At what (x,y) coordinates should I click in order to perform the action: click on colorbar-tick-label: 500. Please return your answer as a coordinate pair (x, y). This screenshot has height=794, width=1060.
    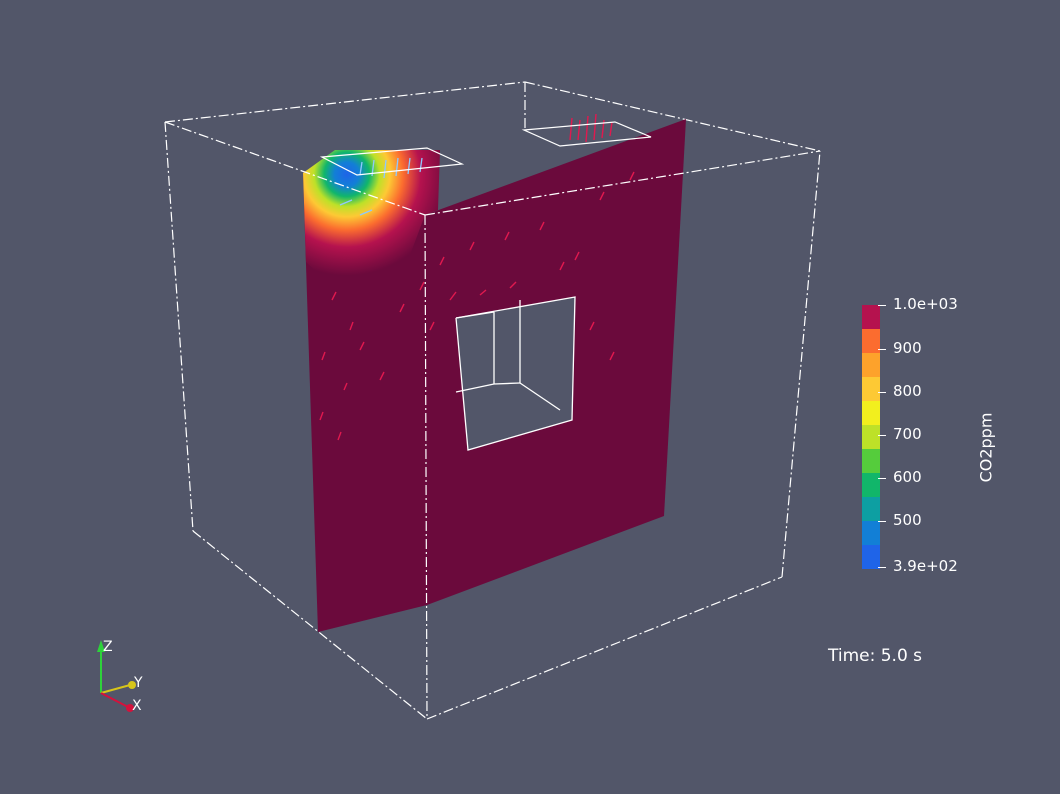
    Looking at the image, I should click on (907, 520).